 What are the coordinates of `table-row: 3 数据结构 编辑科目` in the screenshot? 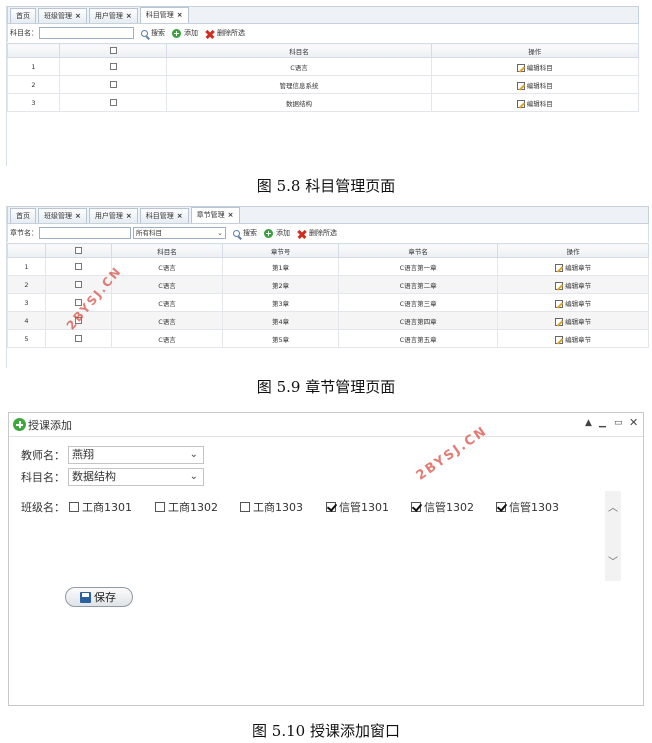 It's located at (323, 102).